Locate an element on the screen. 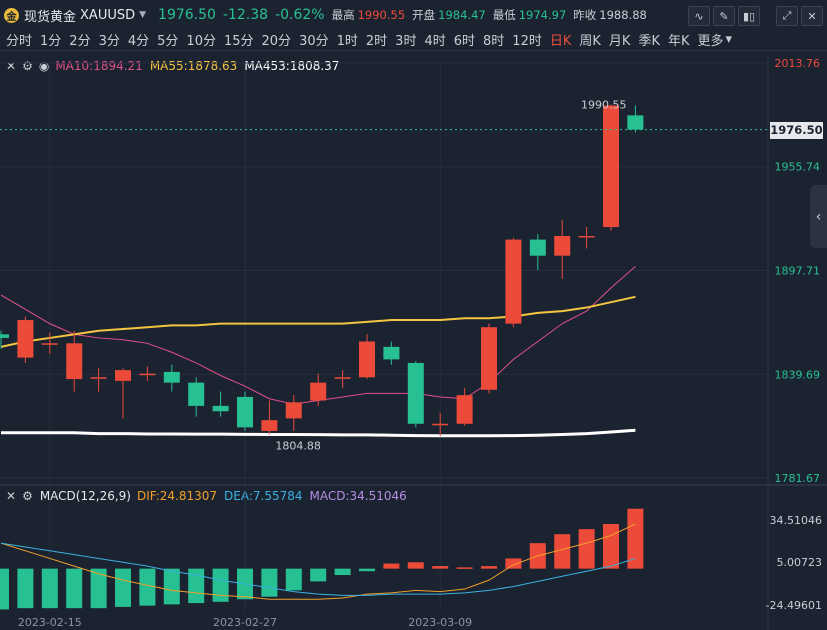 The image size is (827, 630). max-price-annotation: 1990.55 is located at coordinates (604, 105).